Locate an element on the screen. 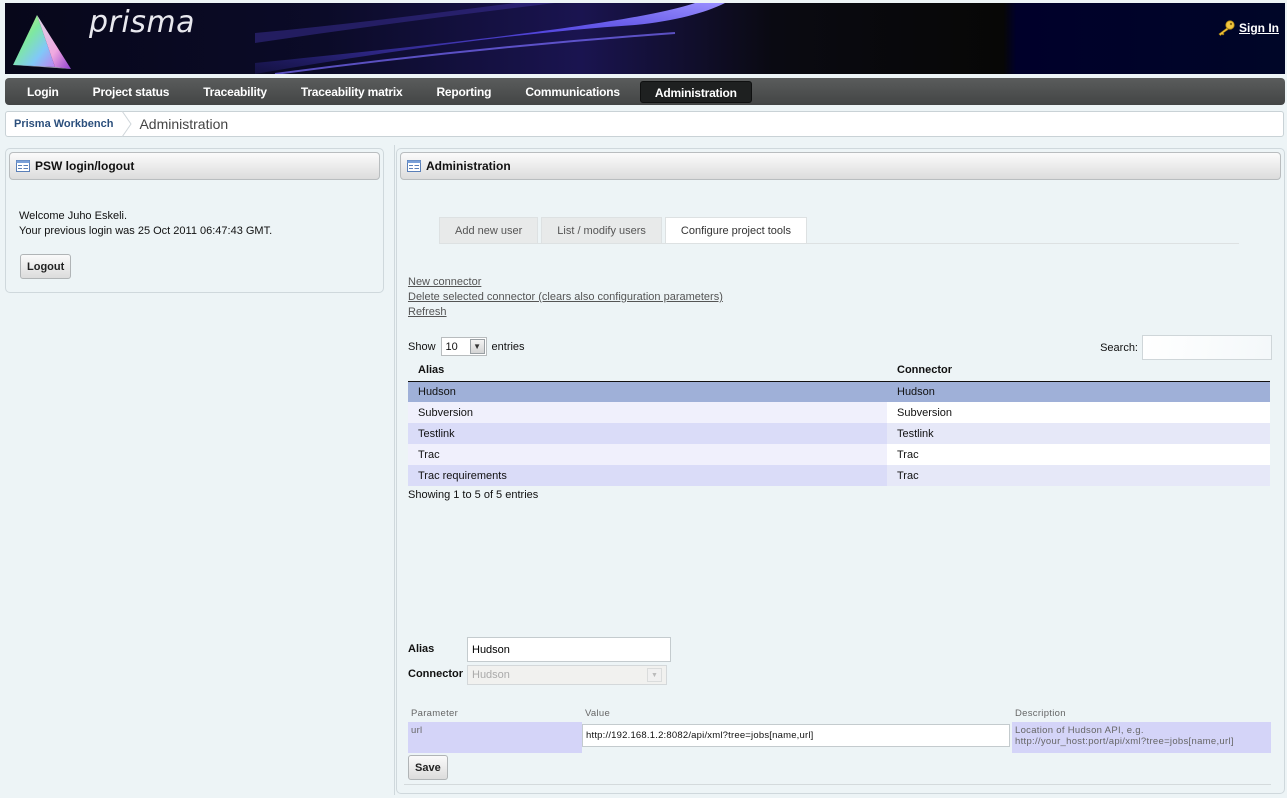 The width and height of the screenshot is (1287, 798). entries-label: entries is located at coordinates (508, 346).